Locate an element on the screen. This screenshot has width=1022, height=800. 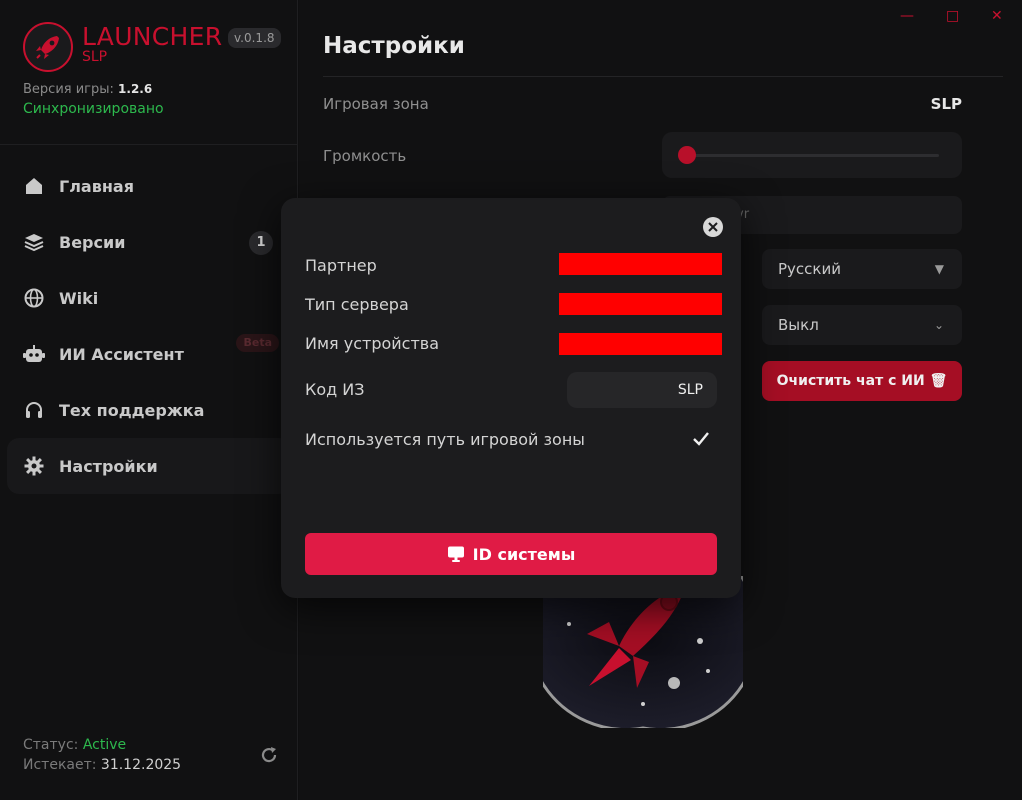
launcher-version-badge: v.0.1.8 is located at coordinates (254, 38).